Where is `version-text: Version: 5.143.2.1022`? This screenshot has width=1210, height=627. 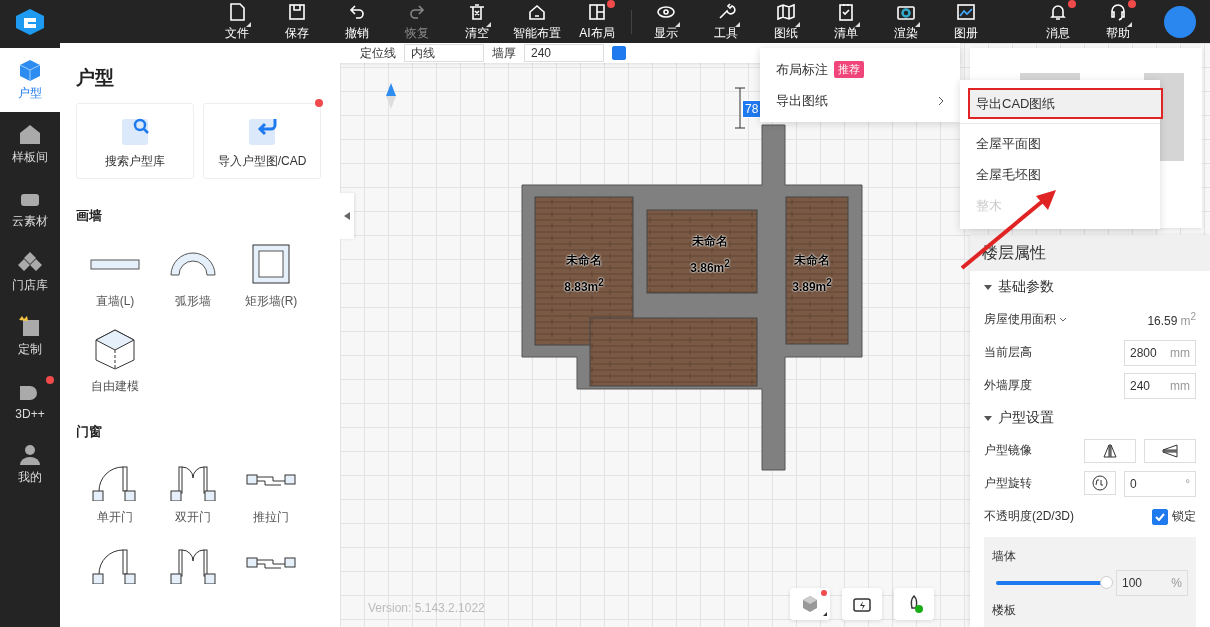
version-text: Version: 5.143.2.1022 is located at coordinates (426, 608).